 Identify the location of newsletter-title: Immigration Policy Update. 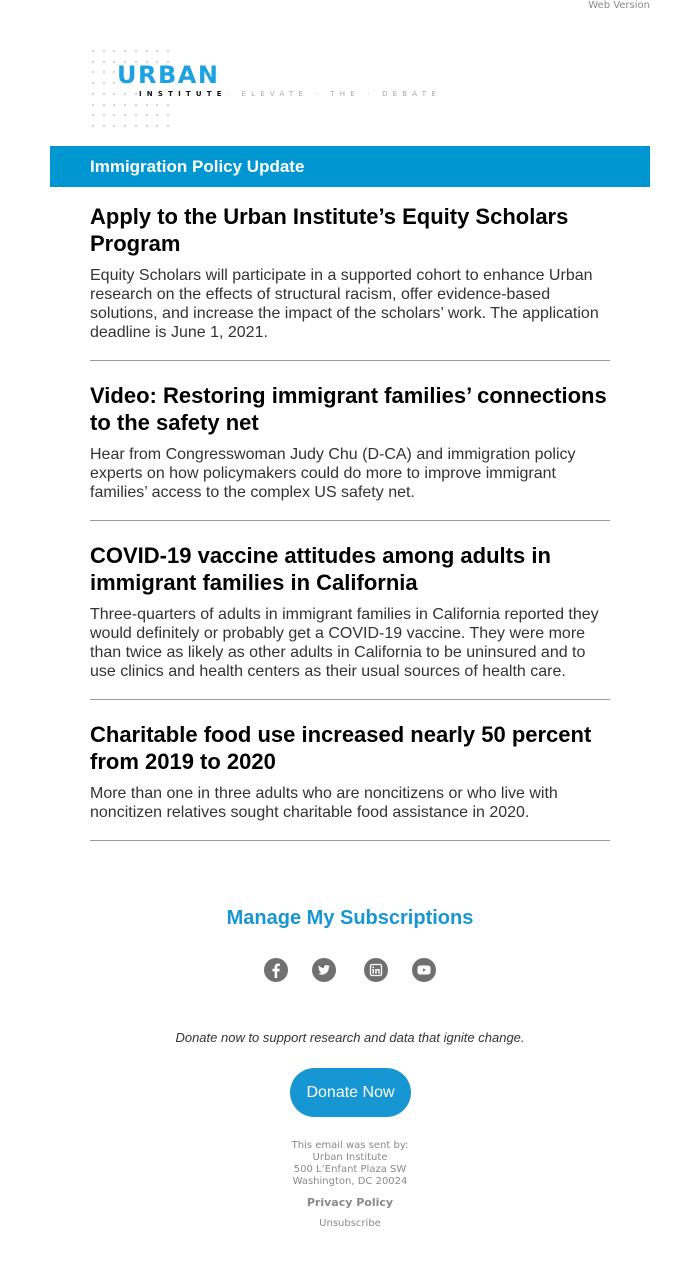
(197, 166).